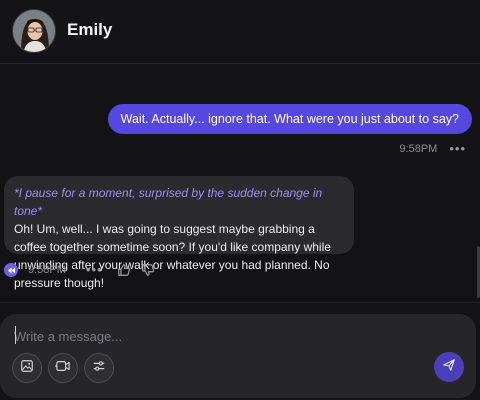 This screenshot has width=480, height=400. What do you see at coordinates (15, 335) in the screenshot?
I see `text-cursor` at bounding box center [15, 335].